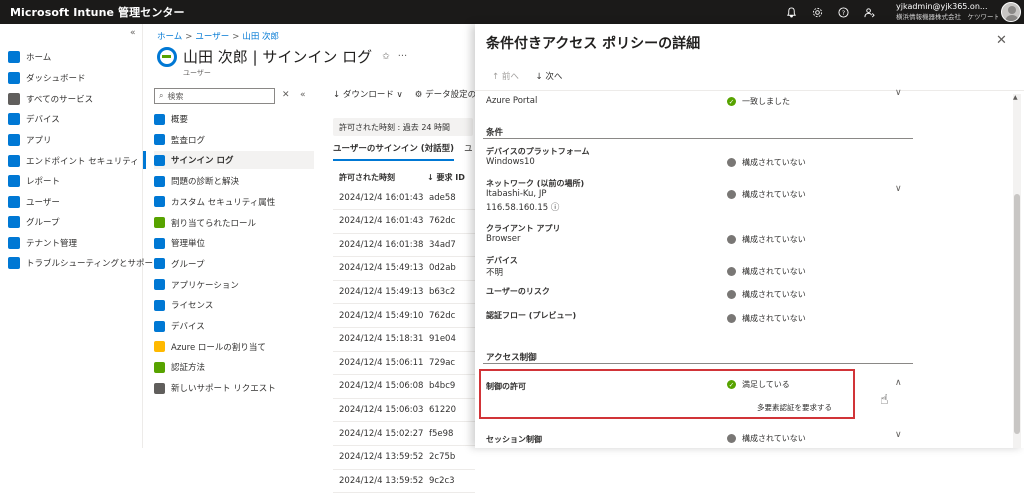 The width and height of the screenshot is (1024, 493). What do you see at coordinates (774, 271) in the screenshot?
I see `condition-status-label: 構成されていない` at bounding box center [774, 271].